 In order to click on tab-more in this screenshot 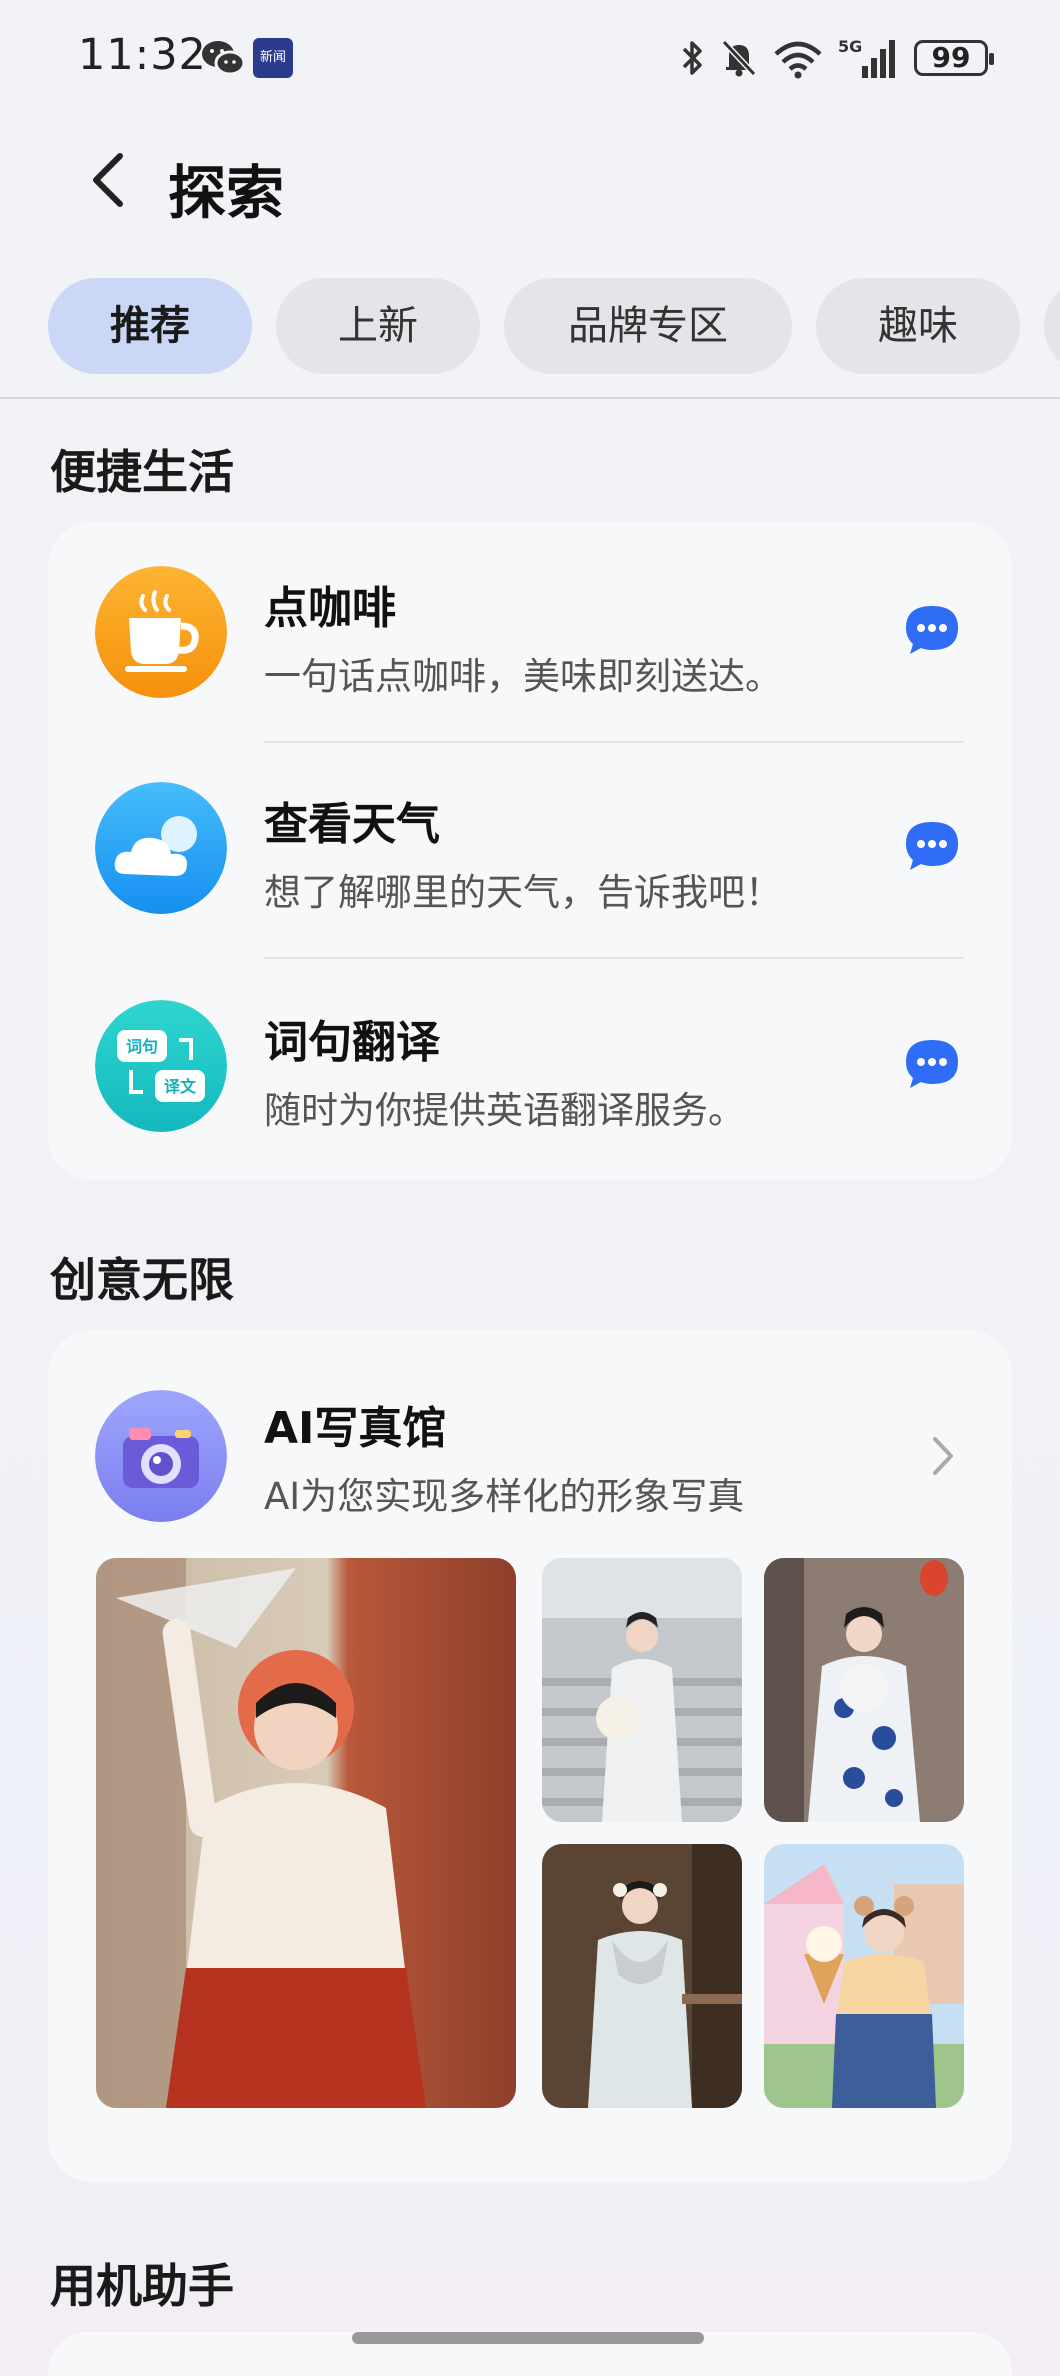, I will do `click(1052, 326)`.